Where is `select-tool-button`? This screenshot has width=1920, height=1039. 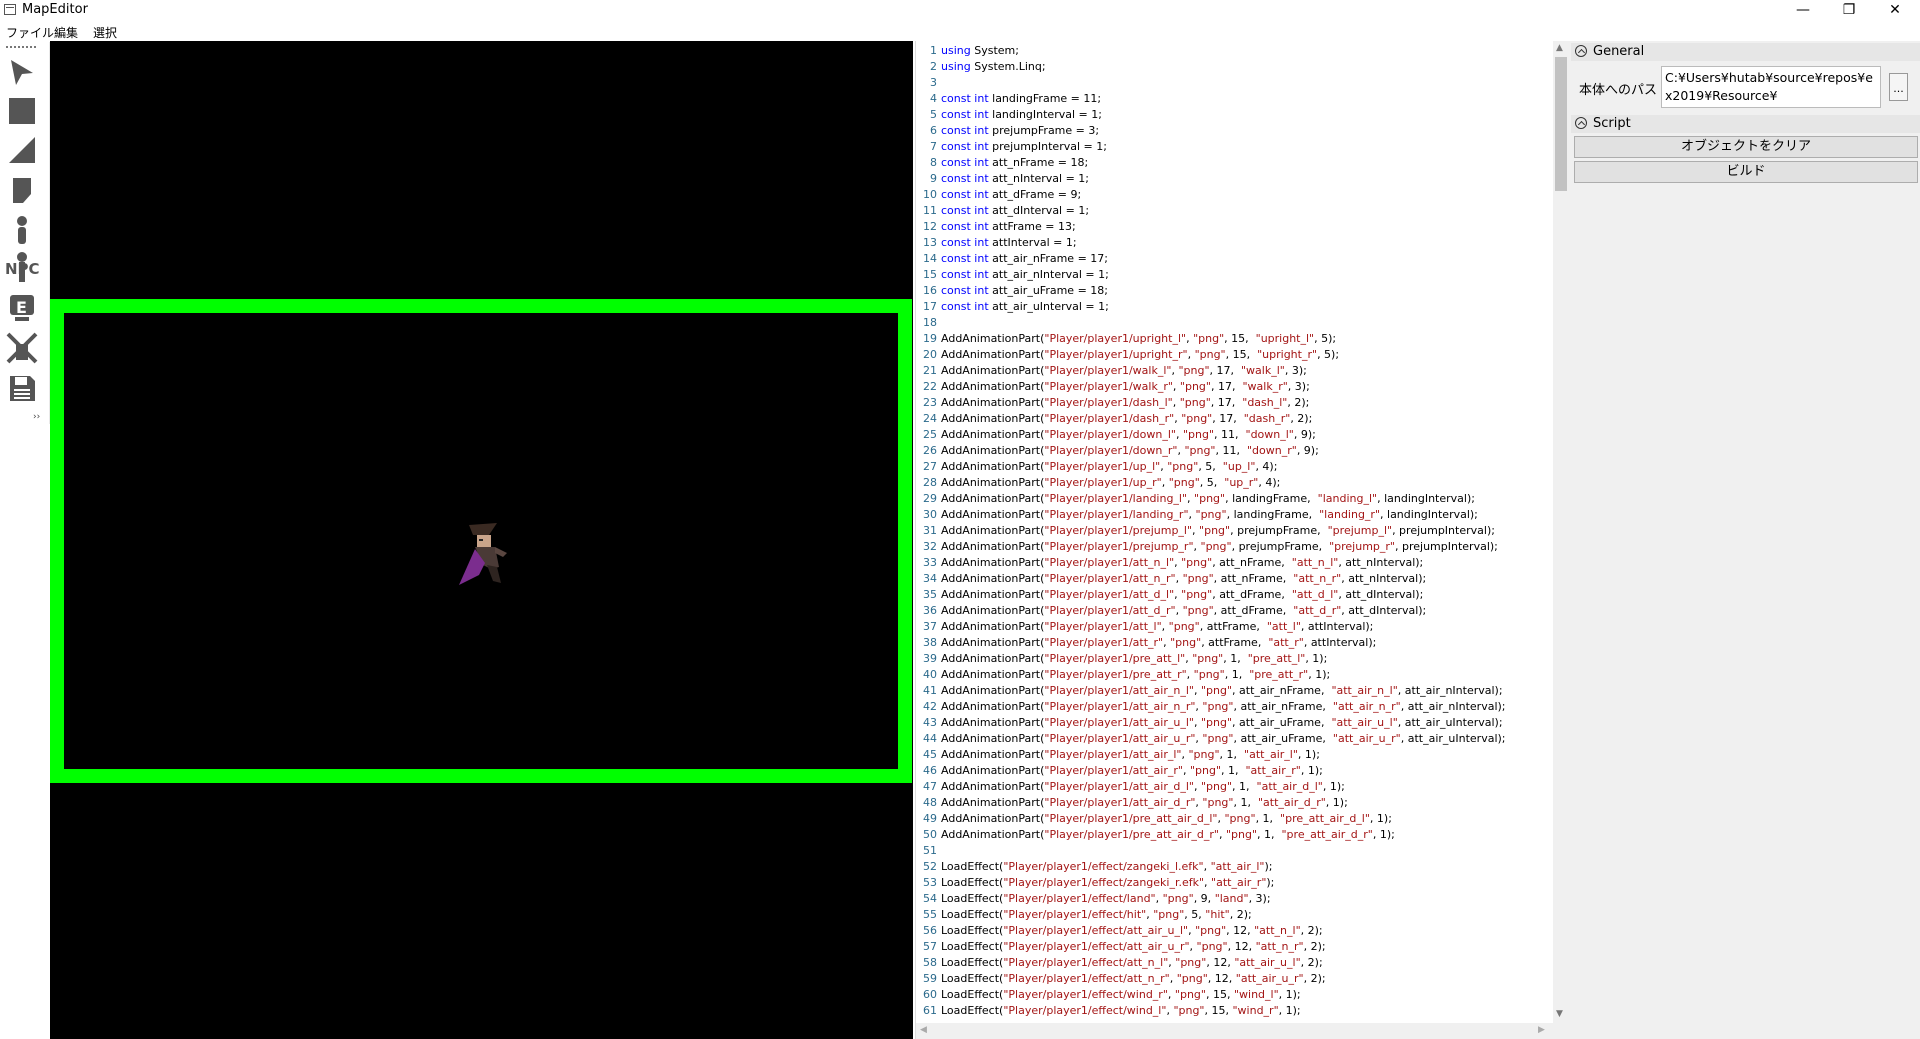 select-tool-button is located at coordinates (22, 72).